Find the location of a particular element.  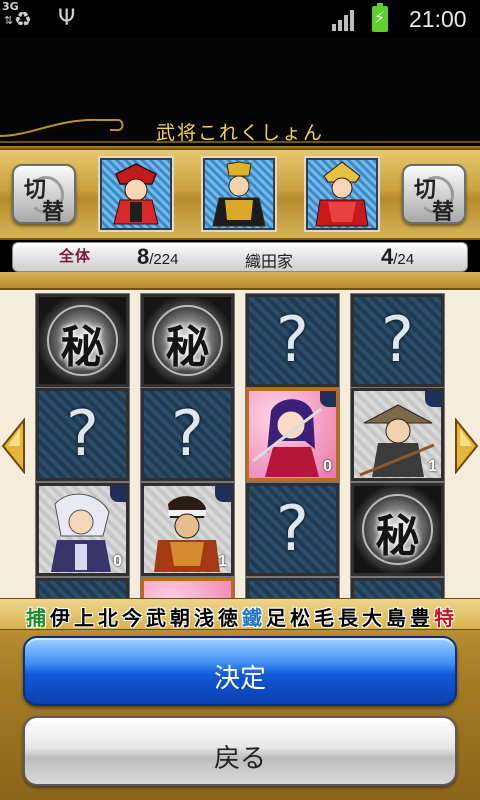

featured-bar: 切 替 切 替 is located at coordinates (240, 195).